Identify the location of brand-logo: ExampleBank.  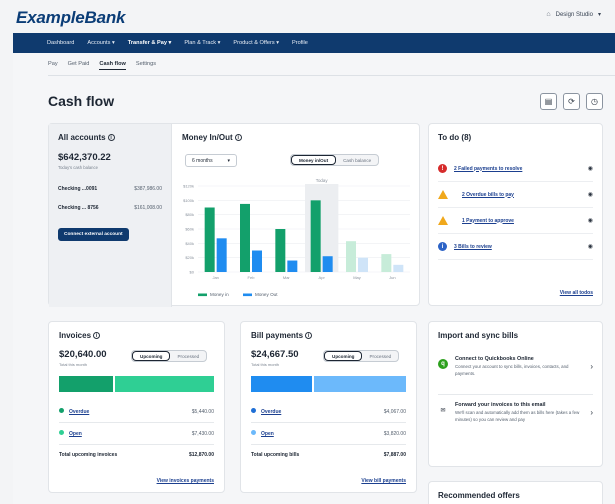
(70, 18).